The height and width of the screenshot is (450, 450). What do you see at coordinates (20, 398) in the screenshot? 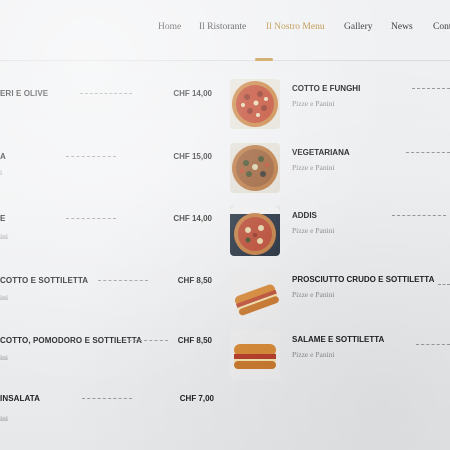
I see `menu-item-title: INSALATA` at bounding box center [20, 398].